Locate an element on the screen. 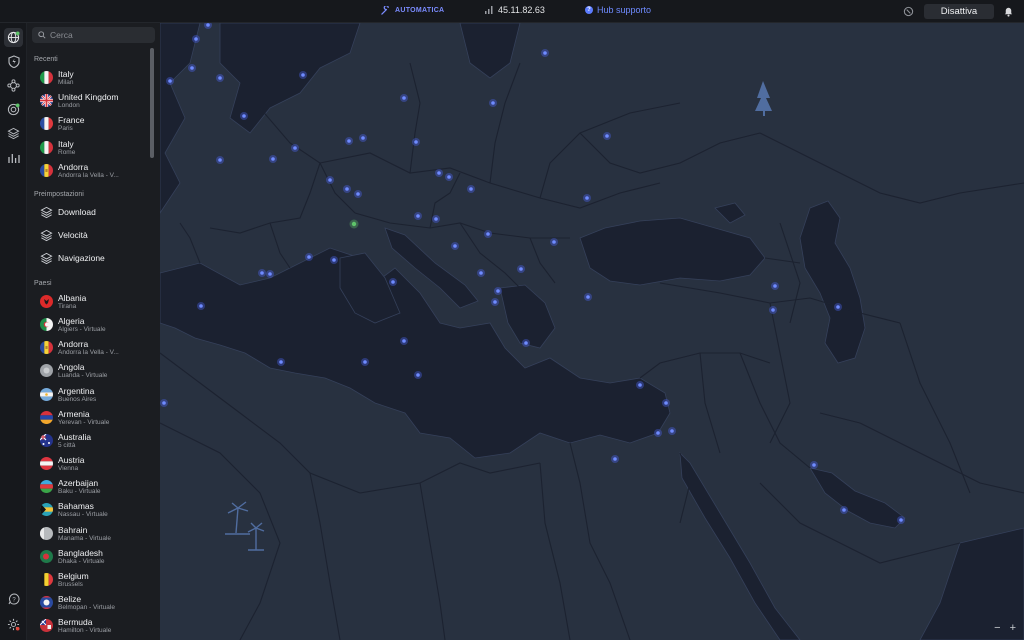  server-list-item: Angola Luanda - Virtuale is located at coordinates (88, 371).